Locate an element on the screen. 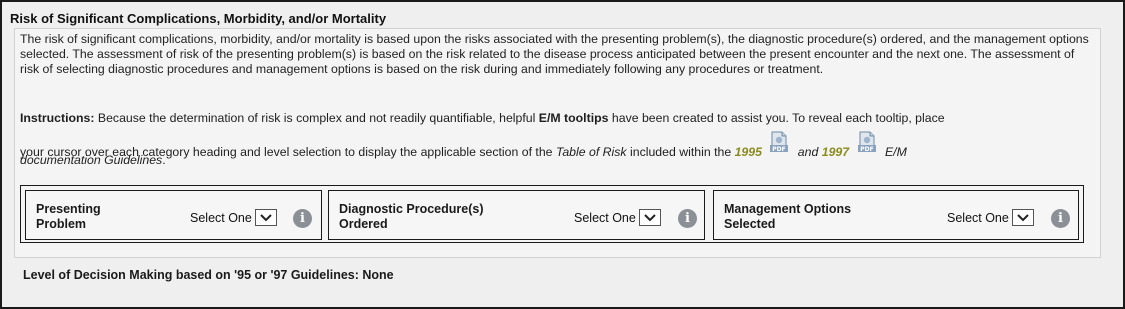 Image resolution: width=1125 pixels, height=309 pixels. em-text: E/M is located at coordinates (895, 152).